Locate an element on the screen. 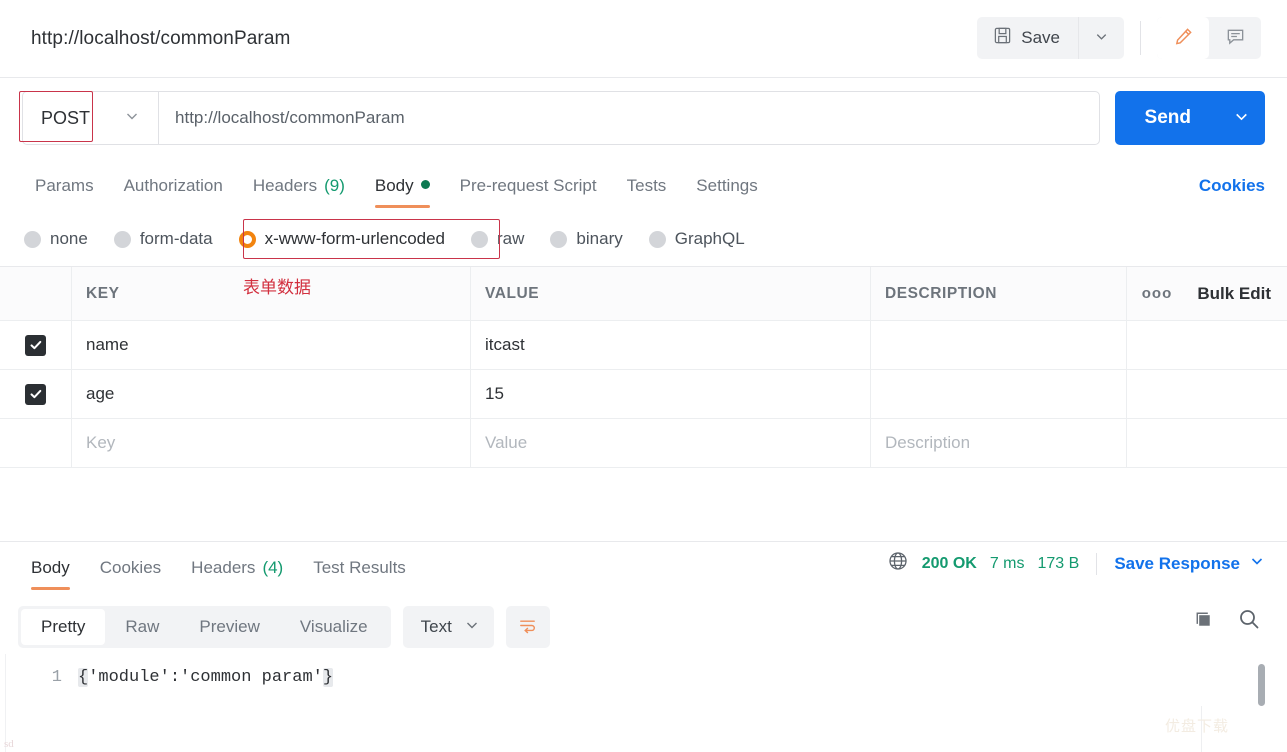  body-type-label: GraphQL is located at coordinates (709, 238).